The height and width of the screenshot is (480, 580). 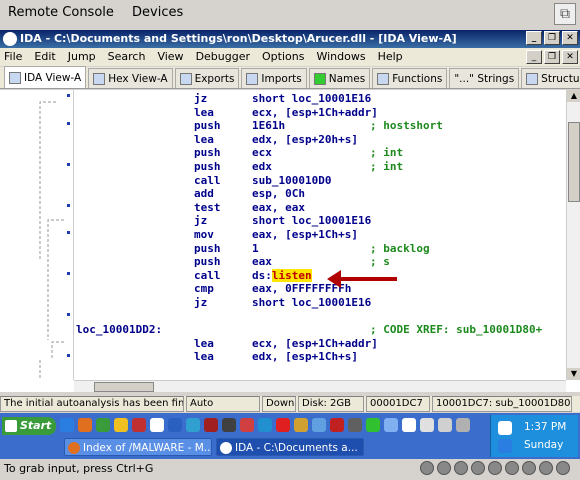 I want to click on scroll-thumb, so click(x=574, y=162).